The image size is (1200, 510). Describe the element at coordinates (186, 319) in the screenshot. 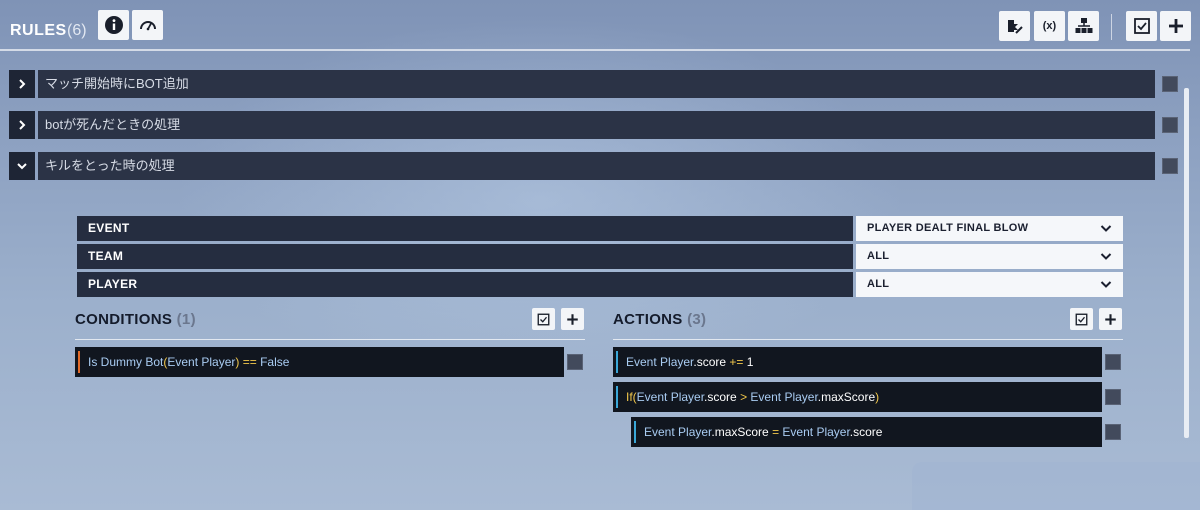

I see `conditions-count: (1)` at that location.